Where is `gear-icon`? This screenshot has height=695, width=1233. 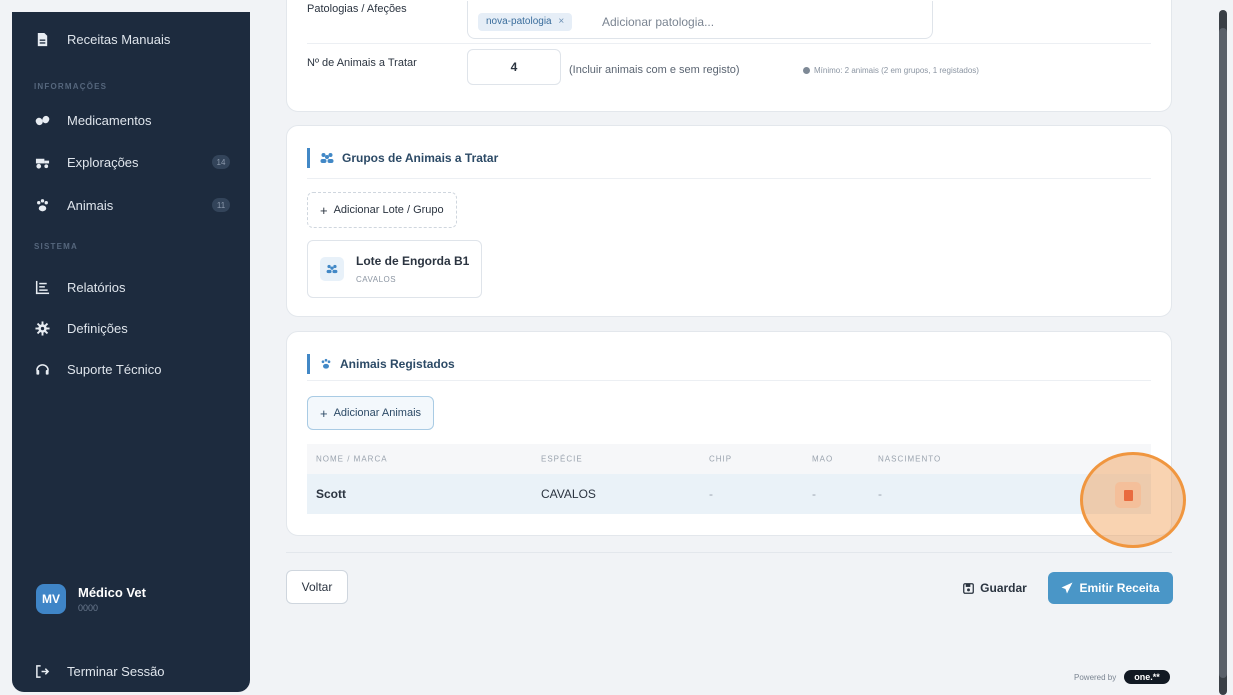
gear-icon is located at coordinates (42, 328).